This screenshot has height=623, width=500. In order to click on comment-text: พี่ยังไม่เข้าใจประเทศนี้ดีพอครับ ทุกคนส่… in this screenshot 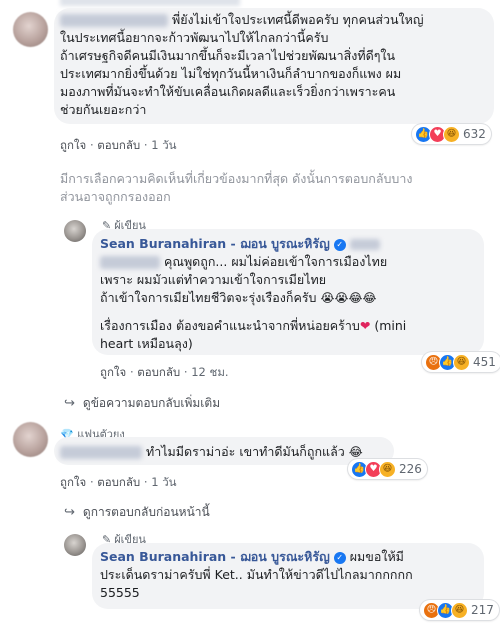, I will do `click(275, 65)`.